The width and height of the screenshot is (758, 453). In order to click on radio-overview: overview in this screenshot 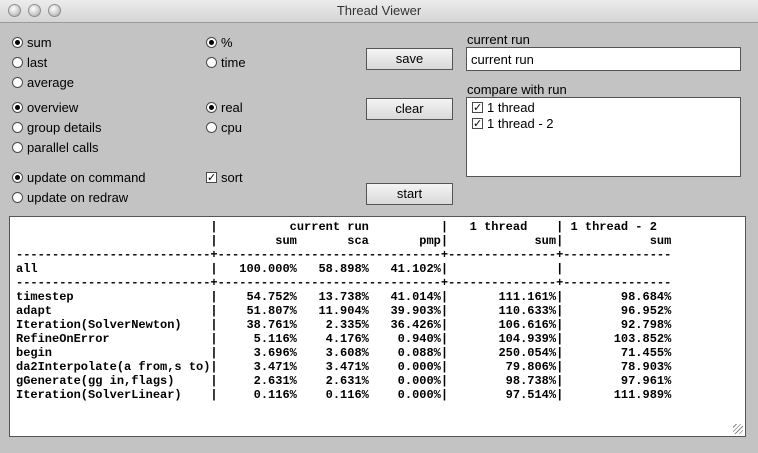, I will do `click(45, 108)`.